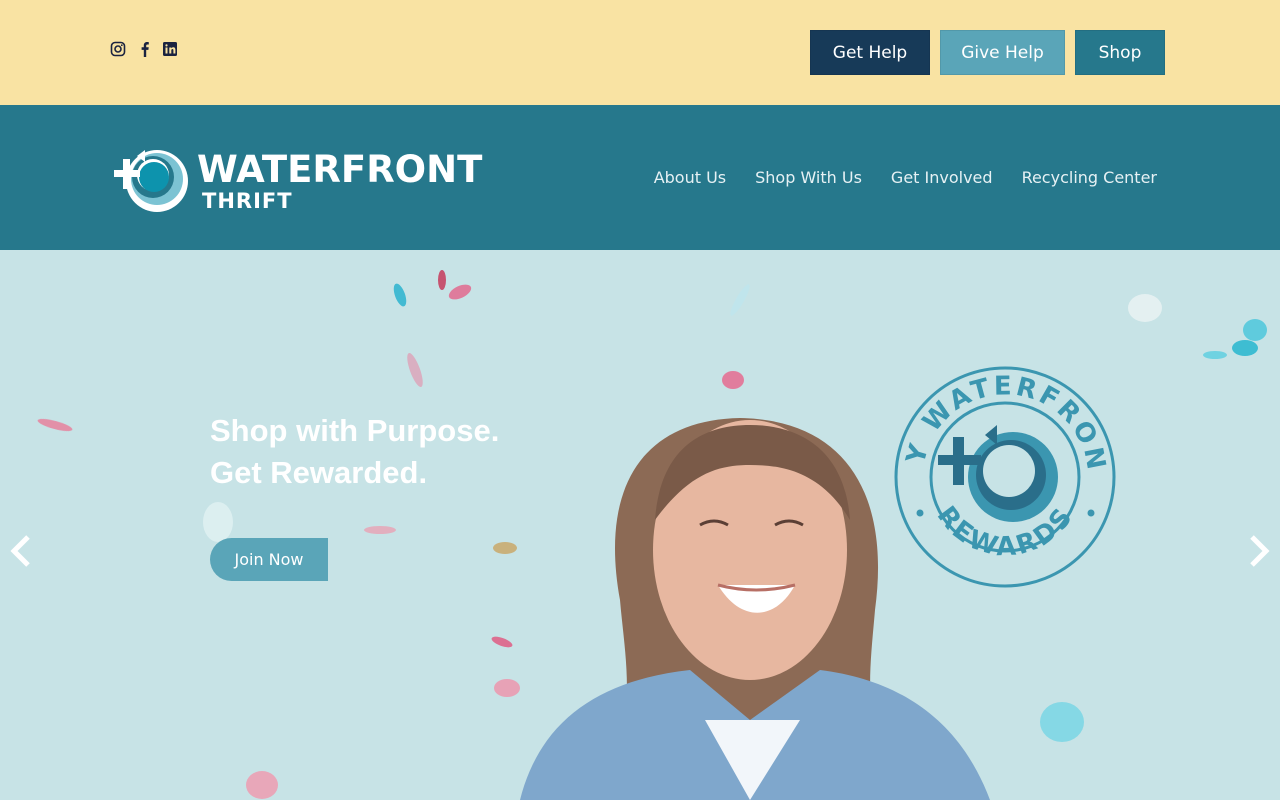 Image resolution: width=1280 pixels, height=800 pixels. Describe the element at coordinates (355, 430) in the screenshot. I see `hero-headline-line-1: Shop with Purpose.` at that location.